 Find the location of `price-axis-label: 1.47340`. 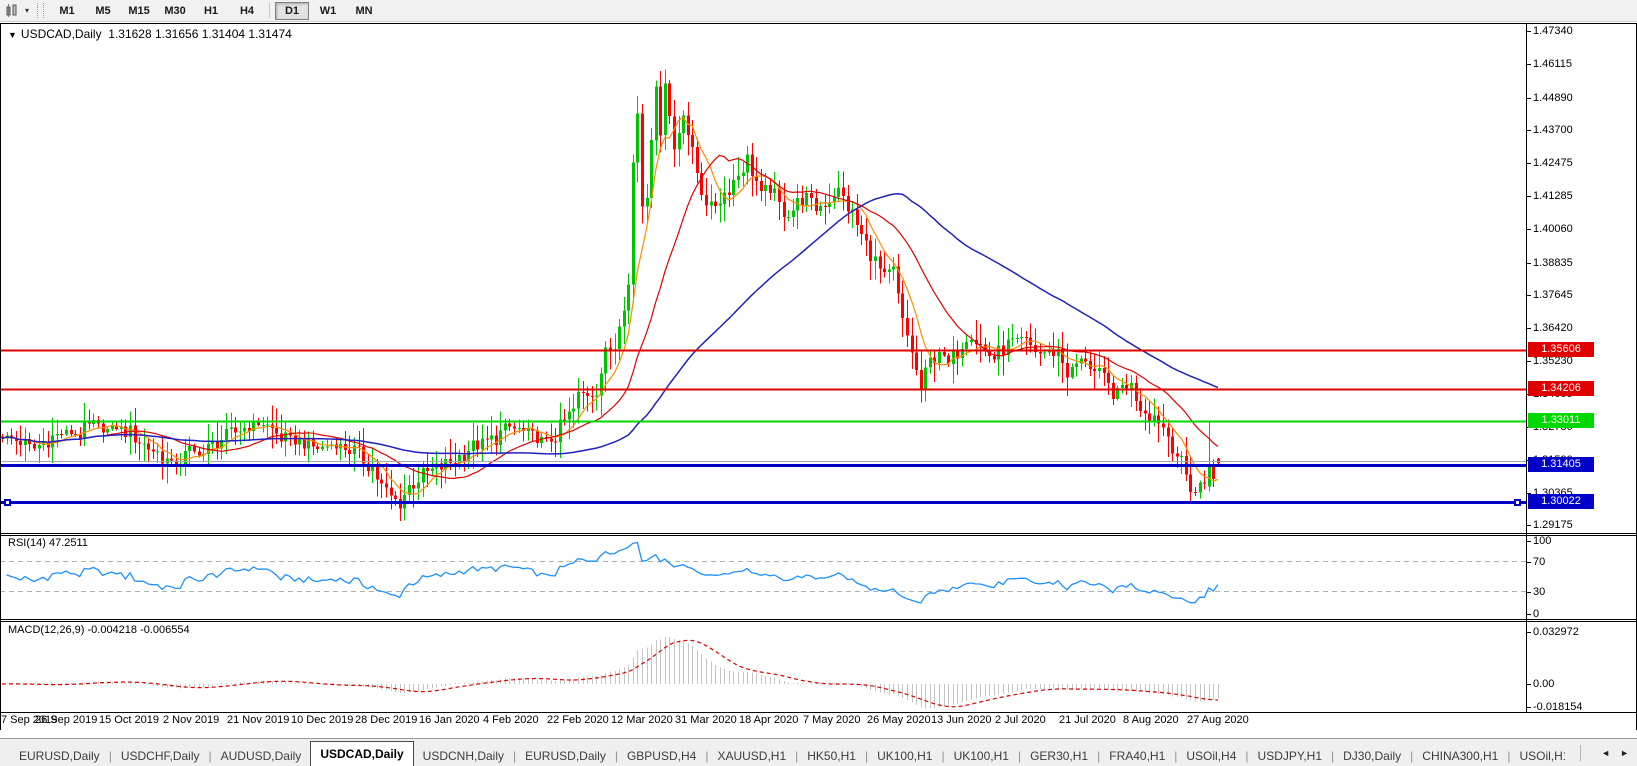

price-axis-label: 1.47340 is located at coordinates (1553, 31).